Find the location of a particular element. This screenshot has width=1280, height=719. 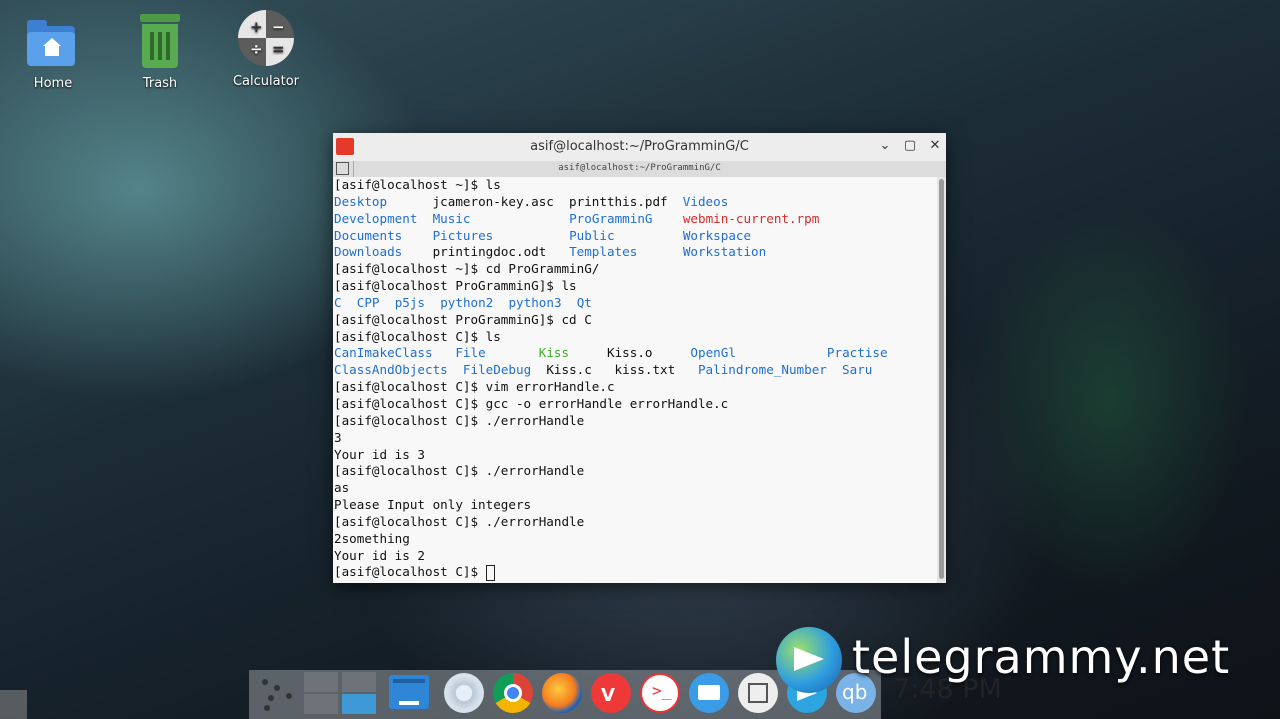

terminal-text: File is located at coordinates (470, 353).